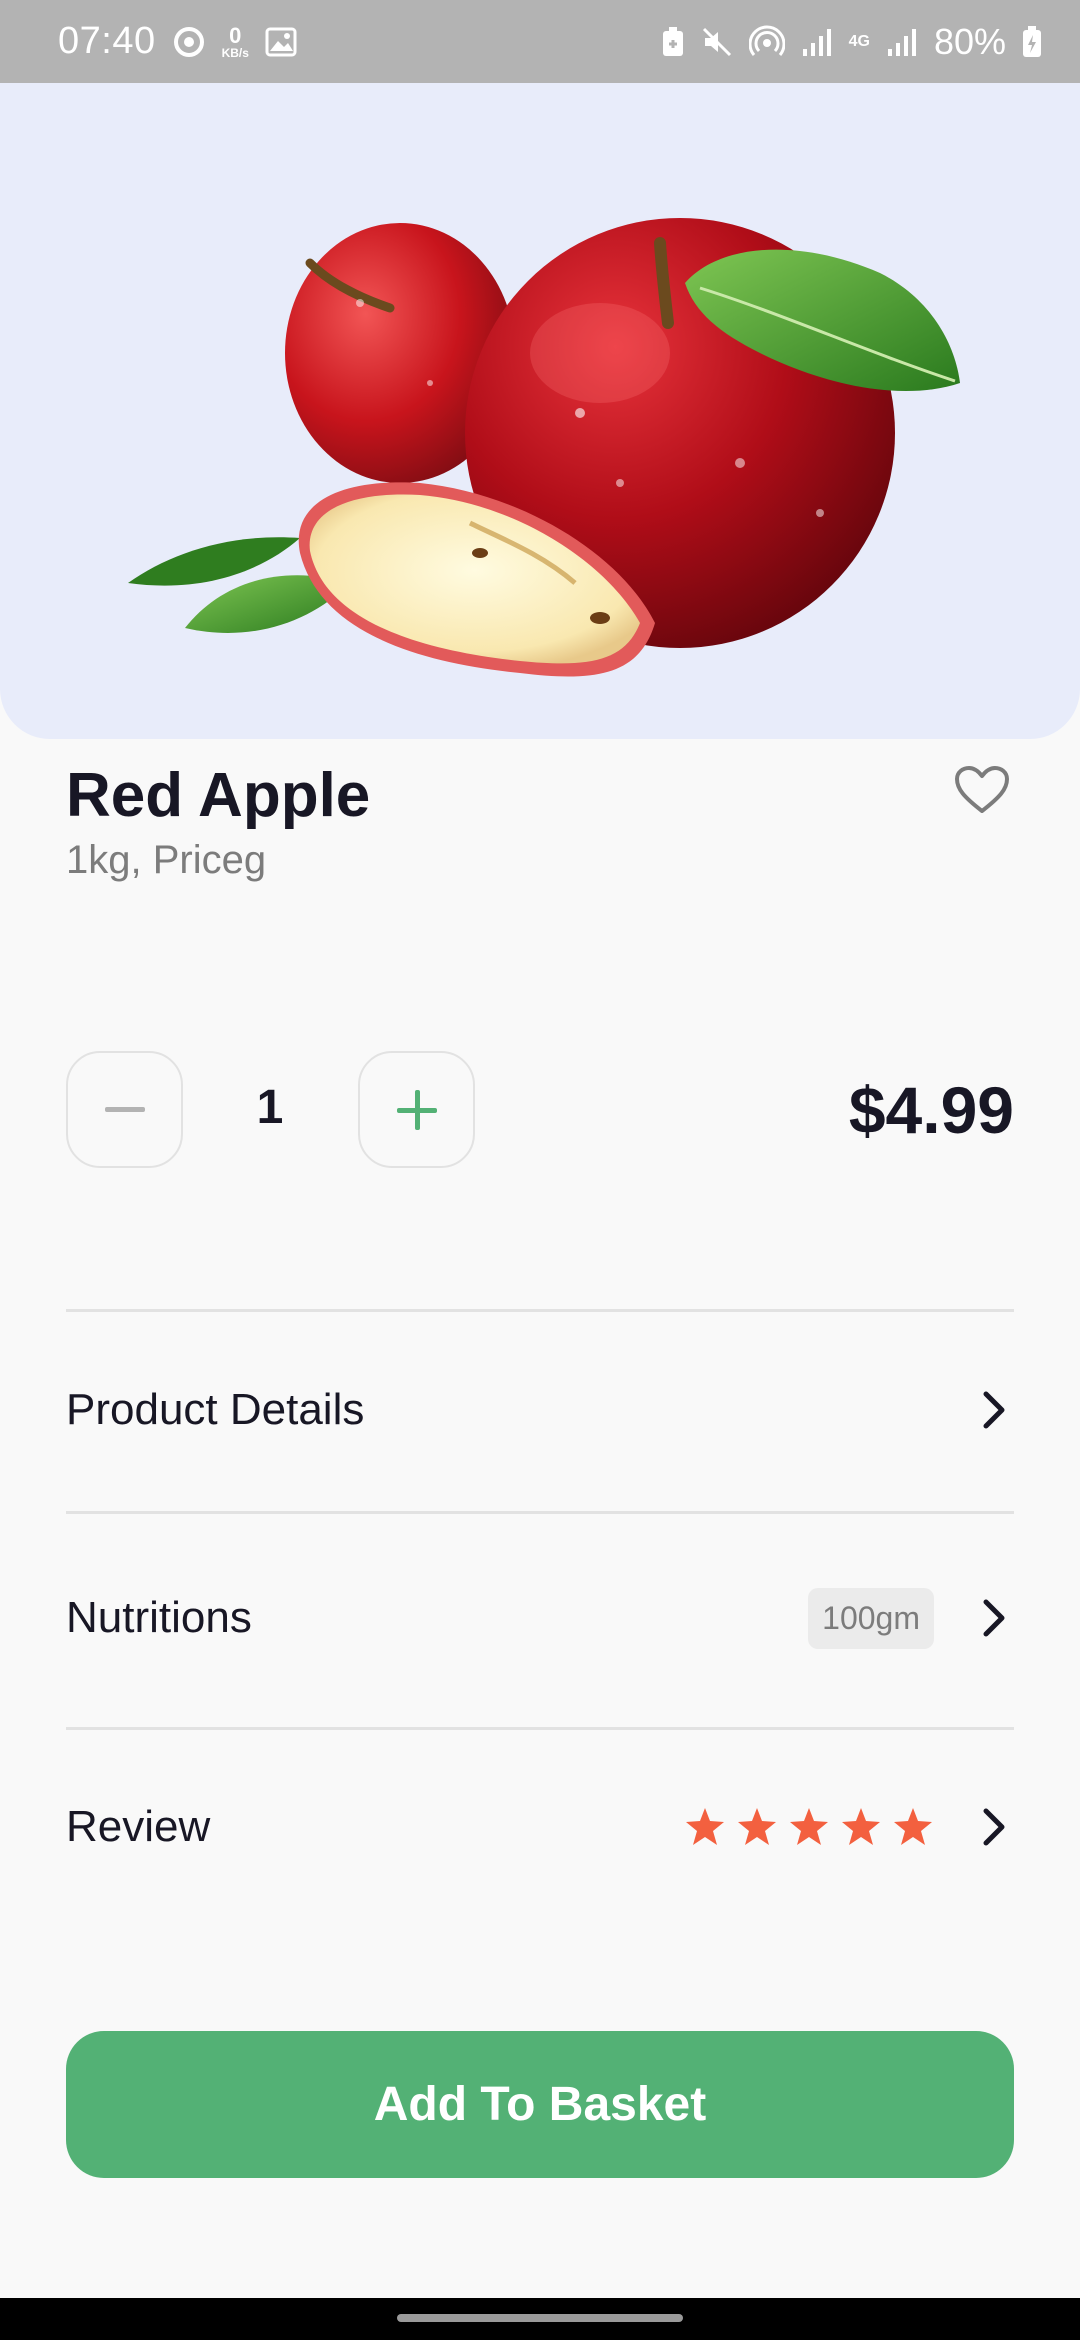 The image size is (1080, 2340). I want to click on minus-icon, so click(124, 1109).